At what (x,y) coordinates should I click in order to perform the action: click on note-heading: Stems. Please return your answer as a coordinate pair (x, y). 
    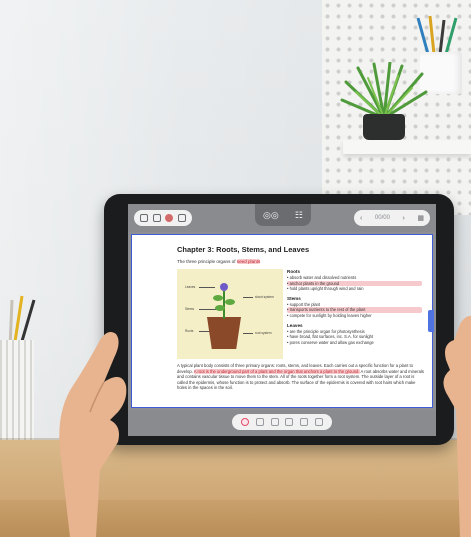
    Looking at the image, I should click on (294, 298).